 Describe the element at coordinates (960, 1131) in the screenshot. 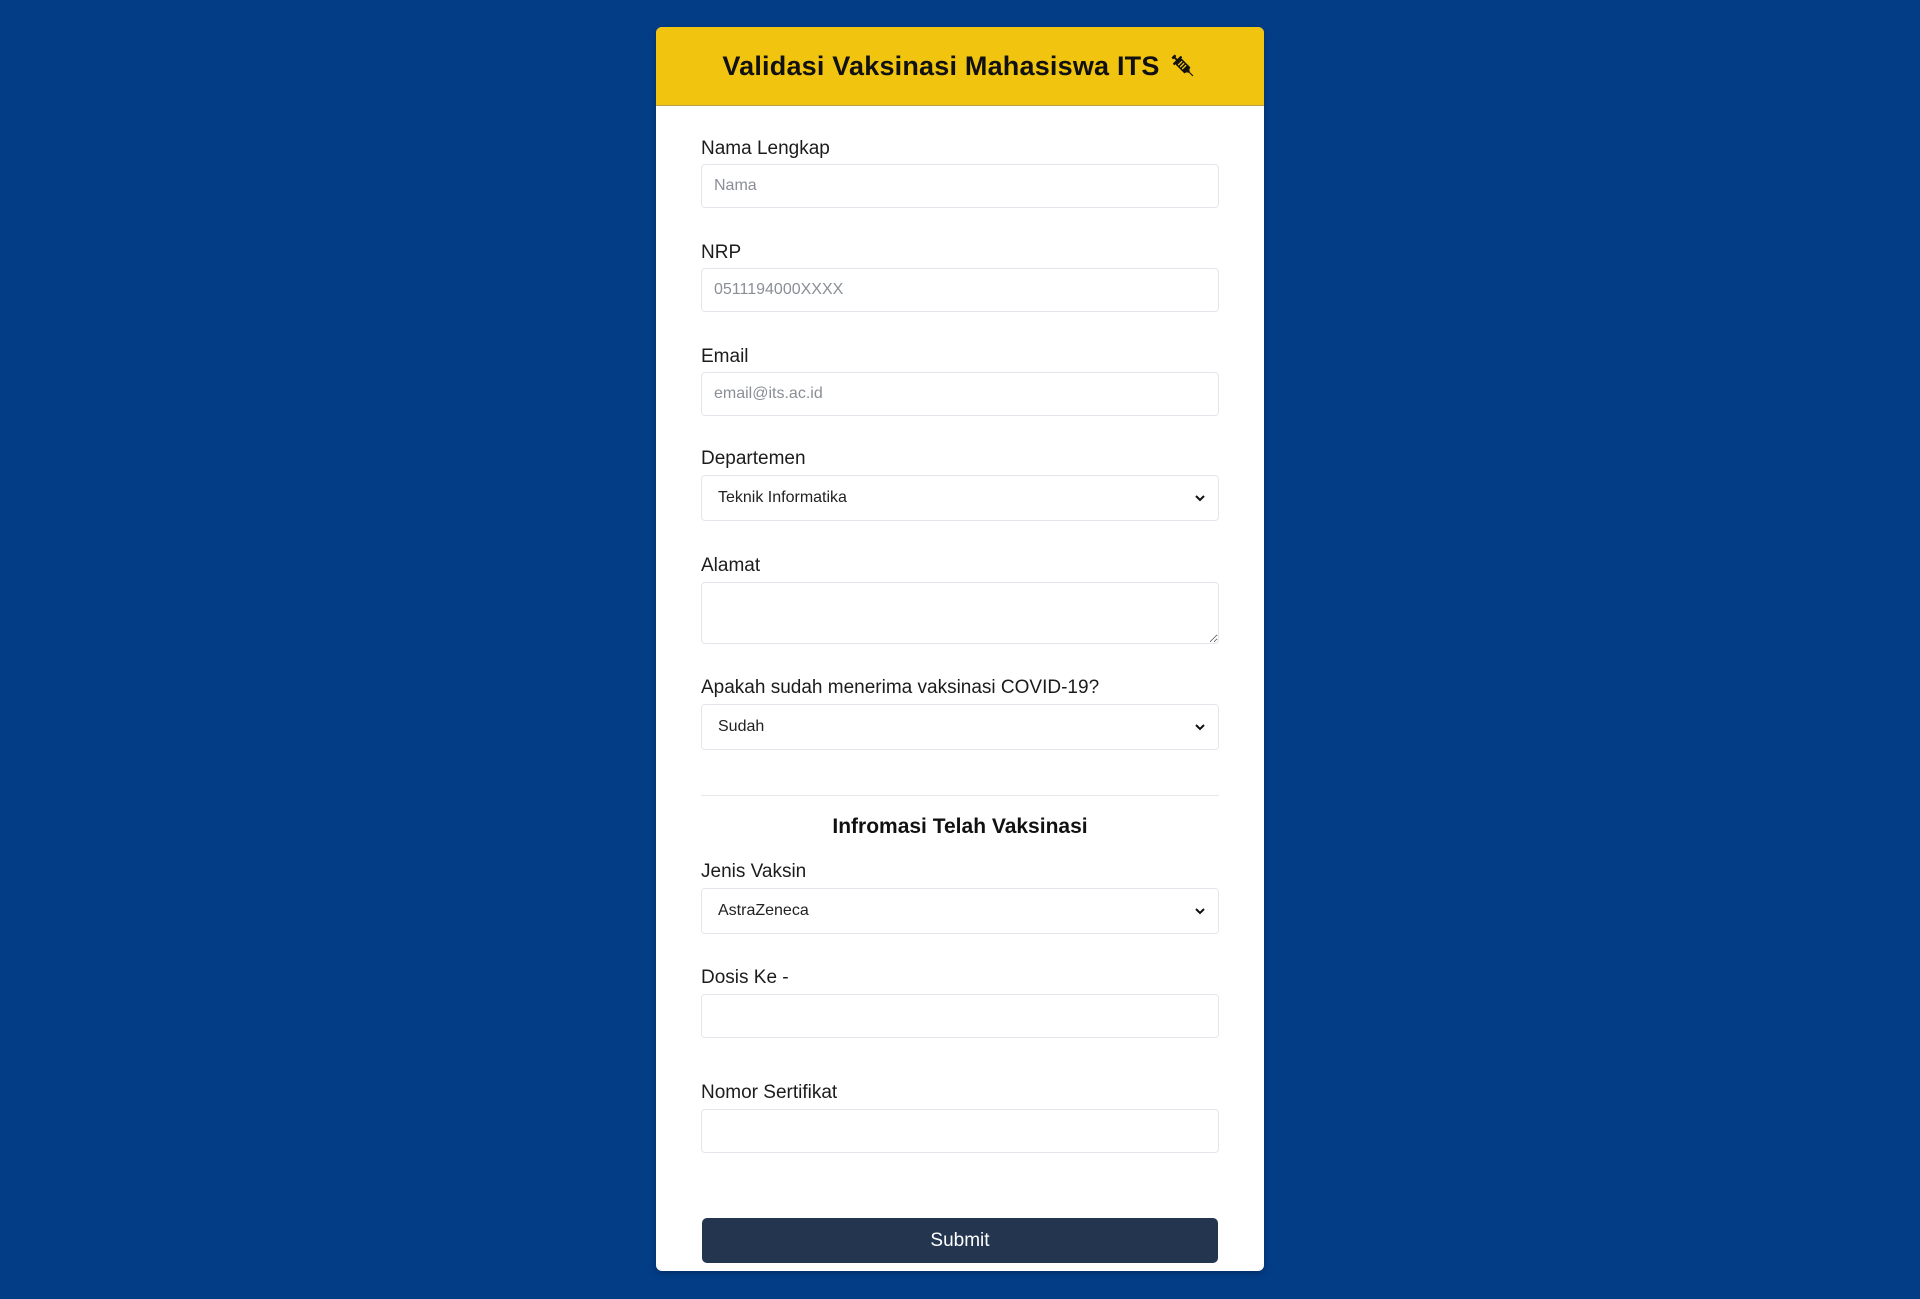

I see `sertifikat-input` at that location.